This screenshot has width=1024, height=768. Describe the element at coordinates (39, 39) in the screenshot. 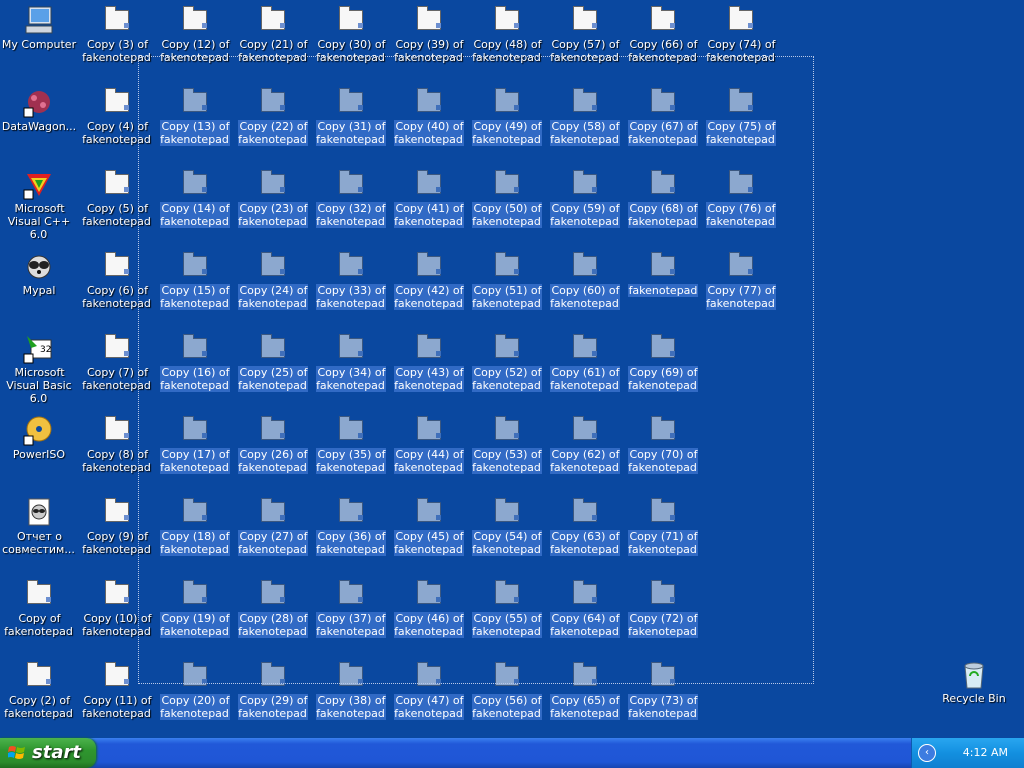

I see `desktop-icon-col1-0: My Computer` at that location.